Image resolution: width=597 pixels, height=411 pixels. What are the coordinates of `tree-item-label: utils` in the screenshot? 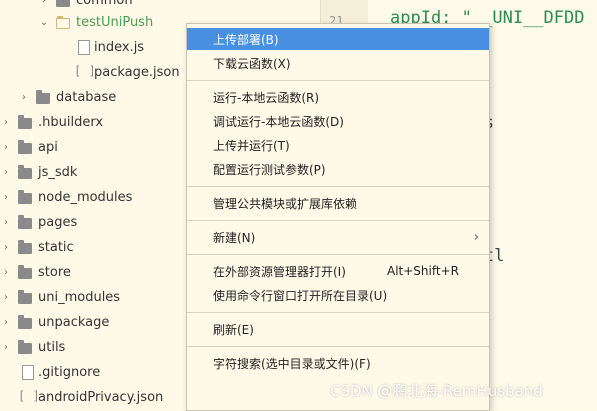 It's located at (52, 347).